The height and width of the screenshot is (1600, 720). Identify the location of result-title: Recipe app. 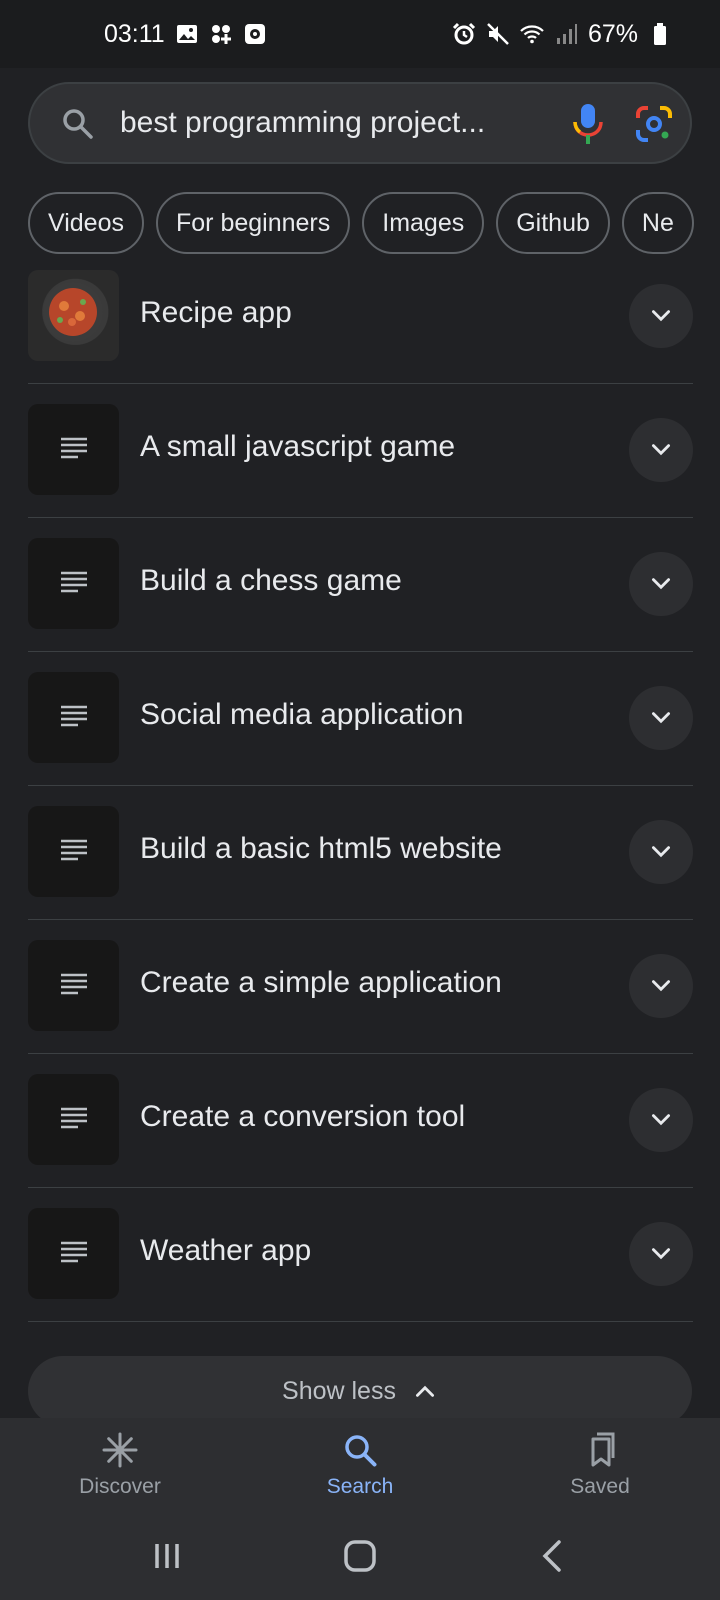
(216, 312).